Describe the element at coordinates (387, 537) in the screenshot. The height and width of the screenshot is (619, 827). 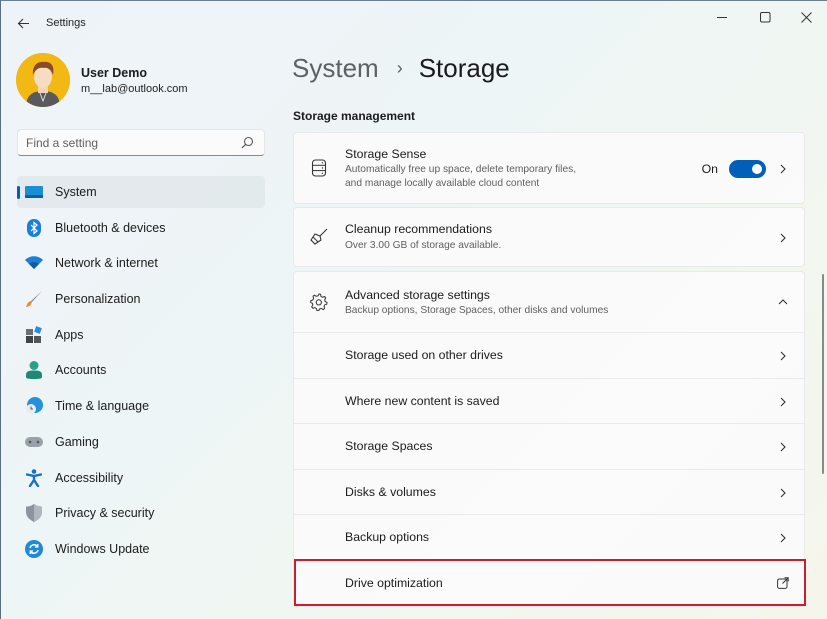
I see `list-item-label: Backup options` at that location.